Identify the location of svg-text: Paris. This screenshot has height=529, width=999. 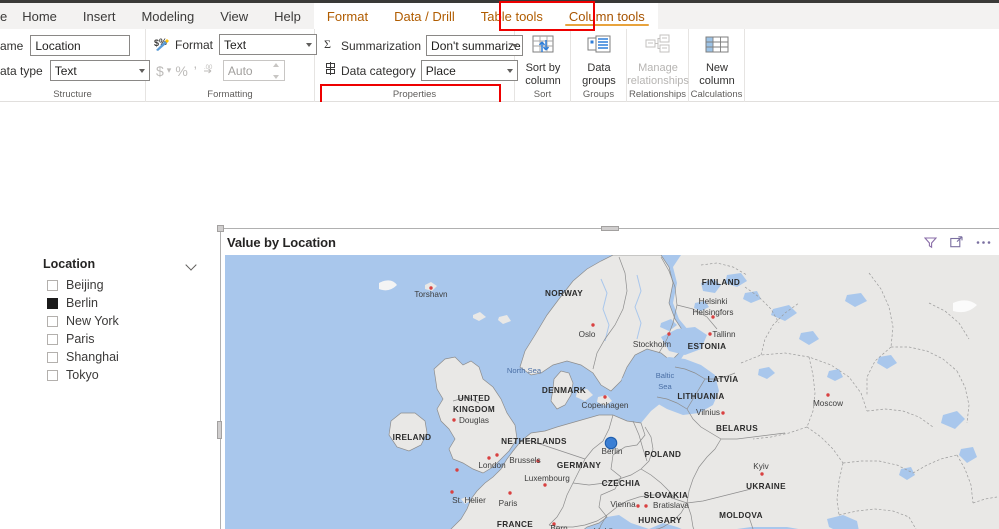
(508, 503).